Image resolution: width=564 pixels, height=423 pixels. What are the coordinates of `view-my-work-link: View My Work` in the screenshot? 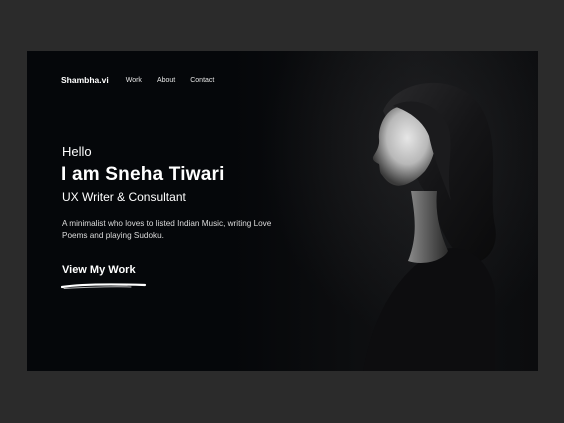 It's located at (99, 270).